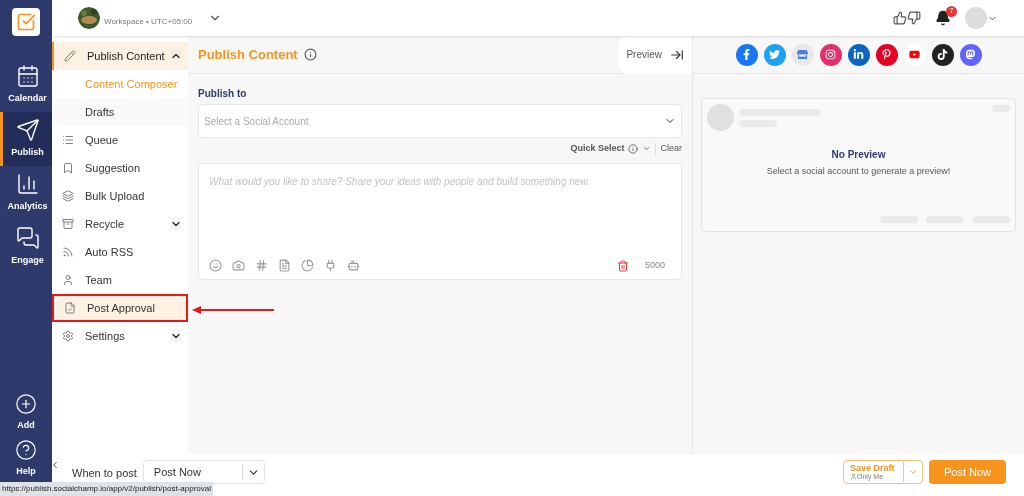 The width and height of the screenshot is (1024, 496). Describe the element at coordinates (148, 22) in the screenshot. I see `workspace-label: Workspace • UTC+05:00` at that location.